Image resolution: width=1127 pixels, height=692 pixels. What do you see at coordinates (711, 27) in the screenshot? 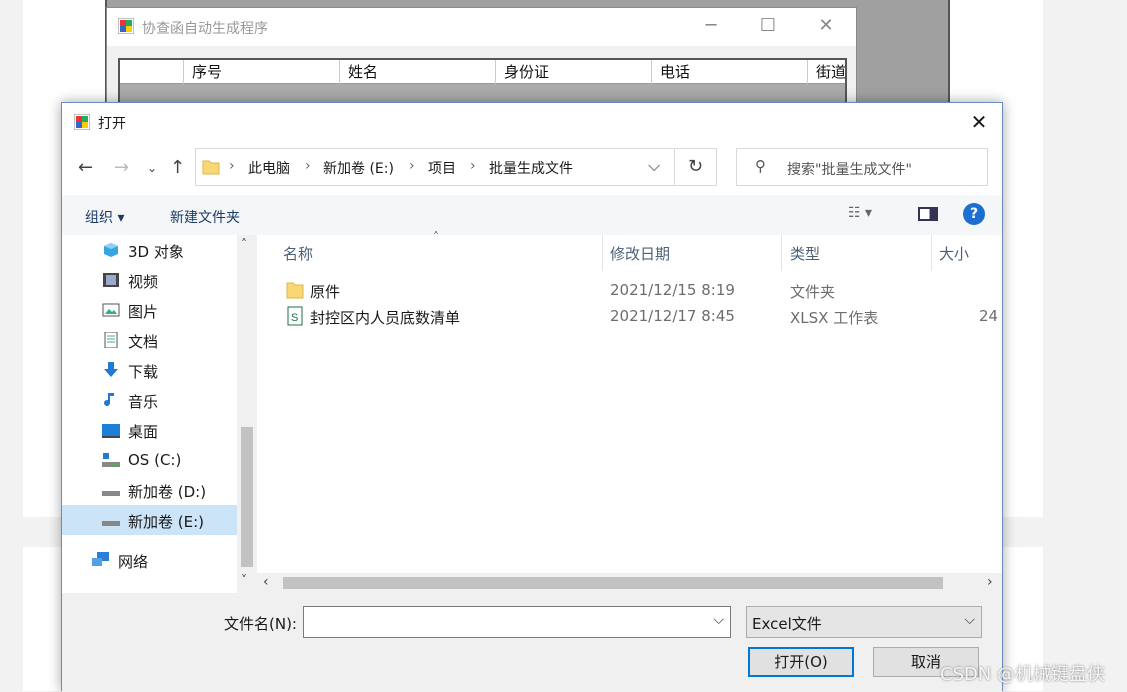
I see `minimize-button: ─` at bounding box center [711, 27].